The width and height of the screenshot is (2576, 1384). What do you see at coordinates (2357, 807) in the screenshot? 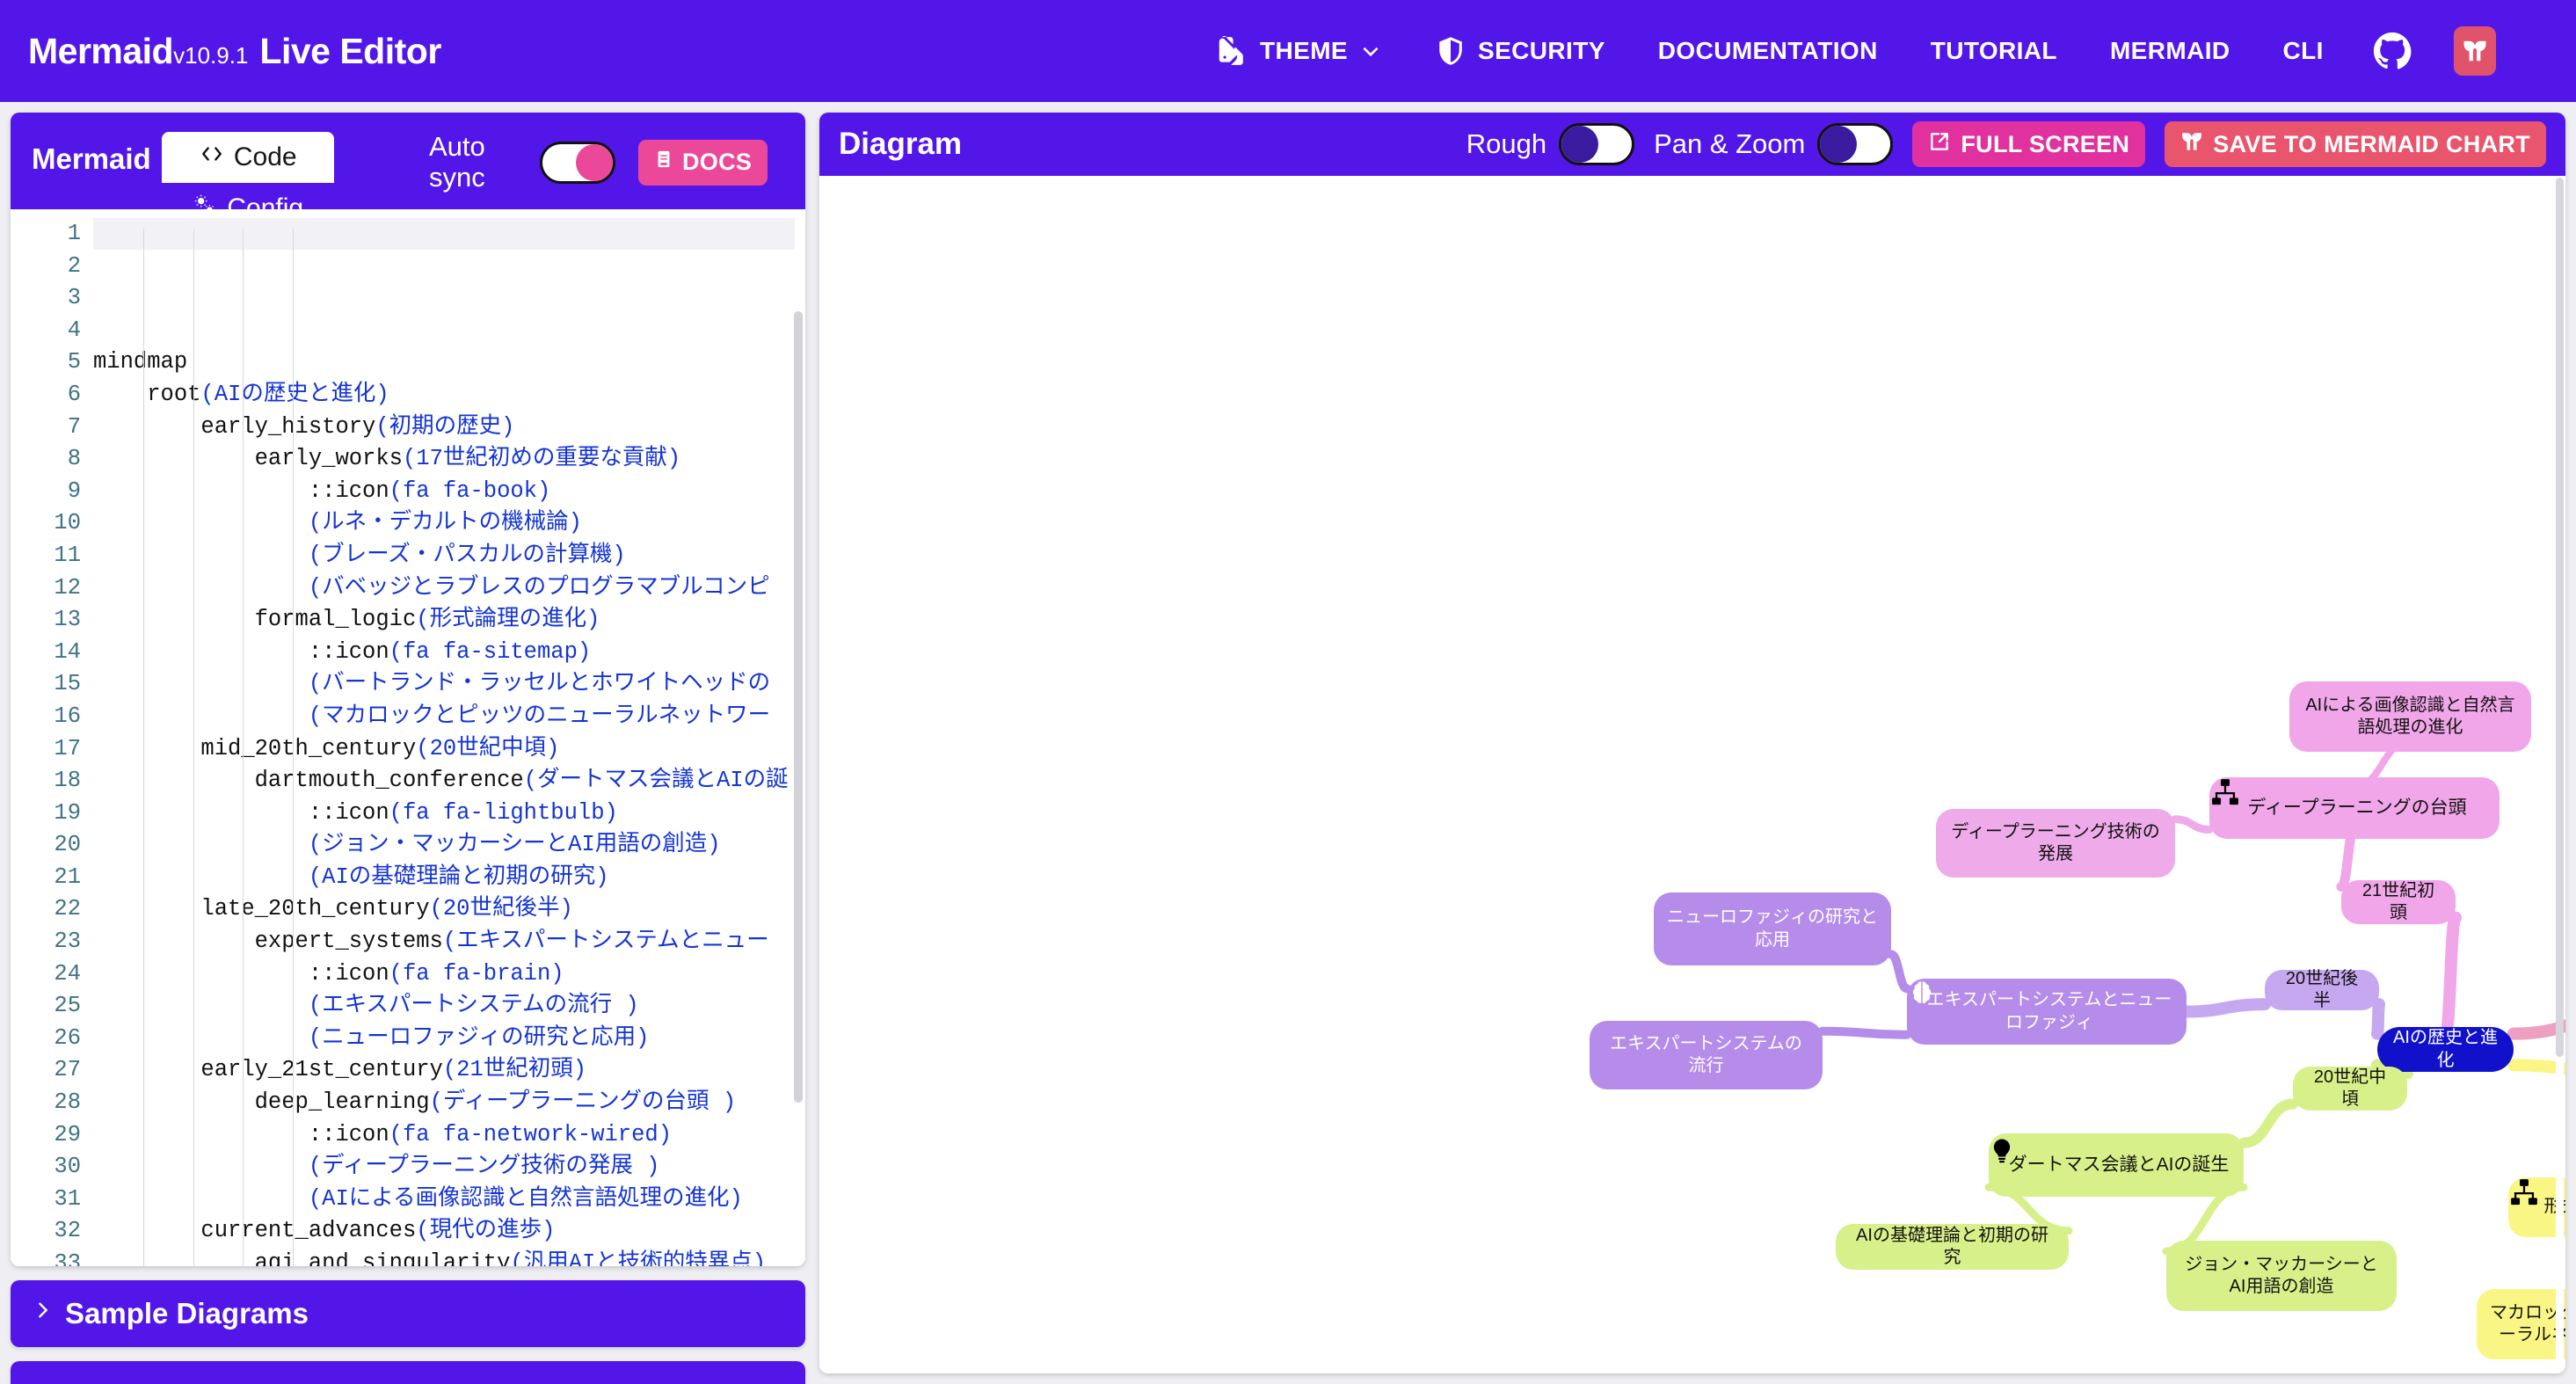
I see `mindmap-node-label: ディープラーニングの台頭` at bounding box center [2357, 807].